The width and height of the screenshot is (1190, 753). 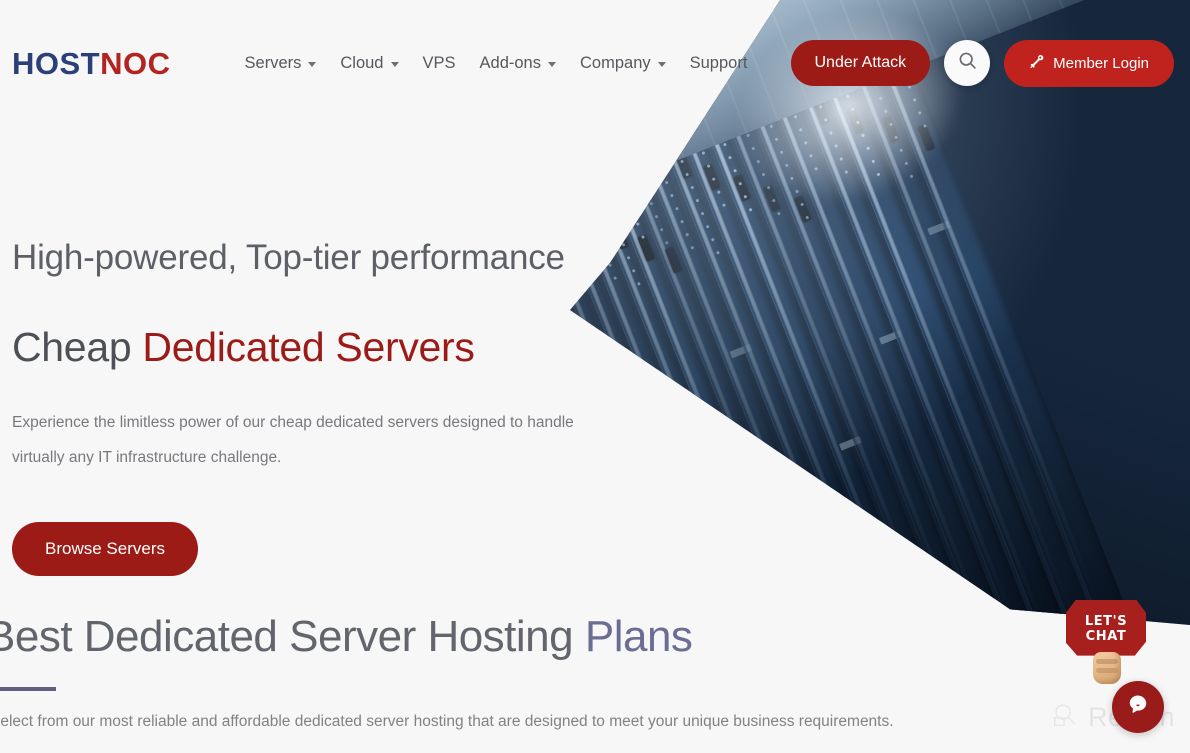 I want to click on plans-title: Best Dedicated Server Hosting Plans, so click(x=595, y=637).